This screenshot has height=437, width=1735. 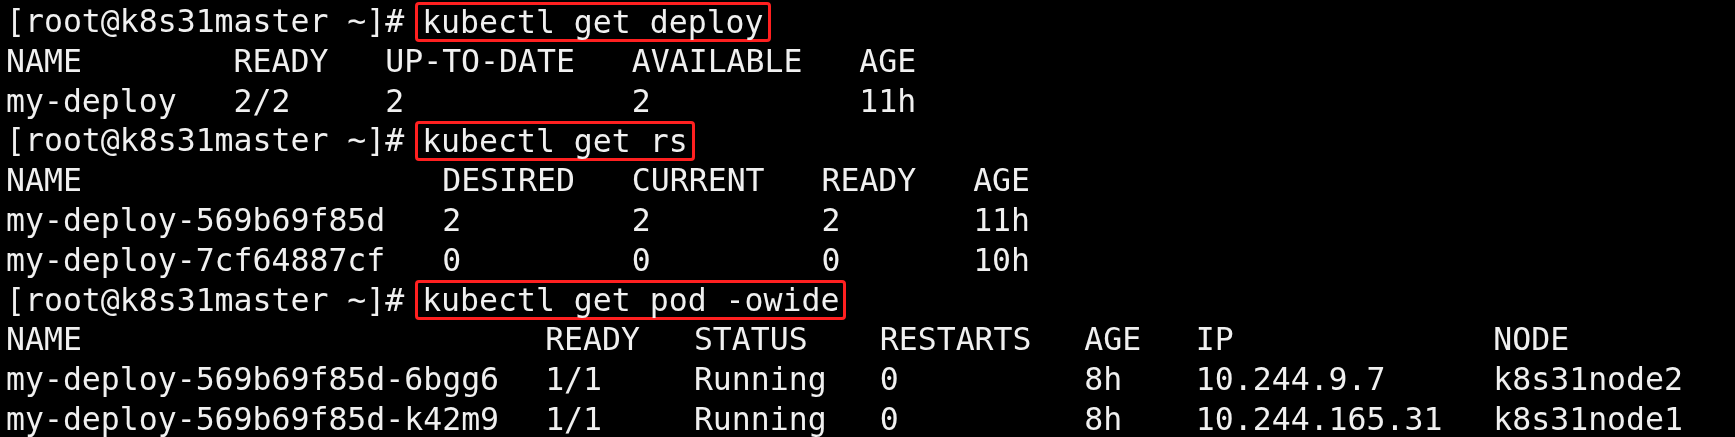 What do you see at coordinates (262, 100) in the screenshot?
I see `table-cell: 2/2` at bounding box center [262, 100].